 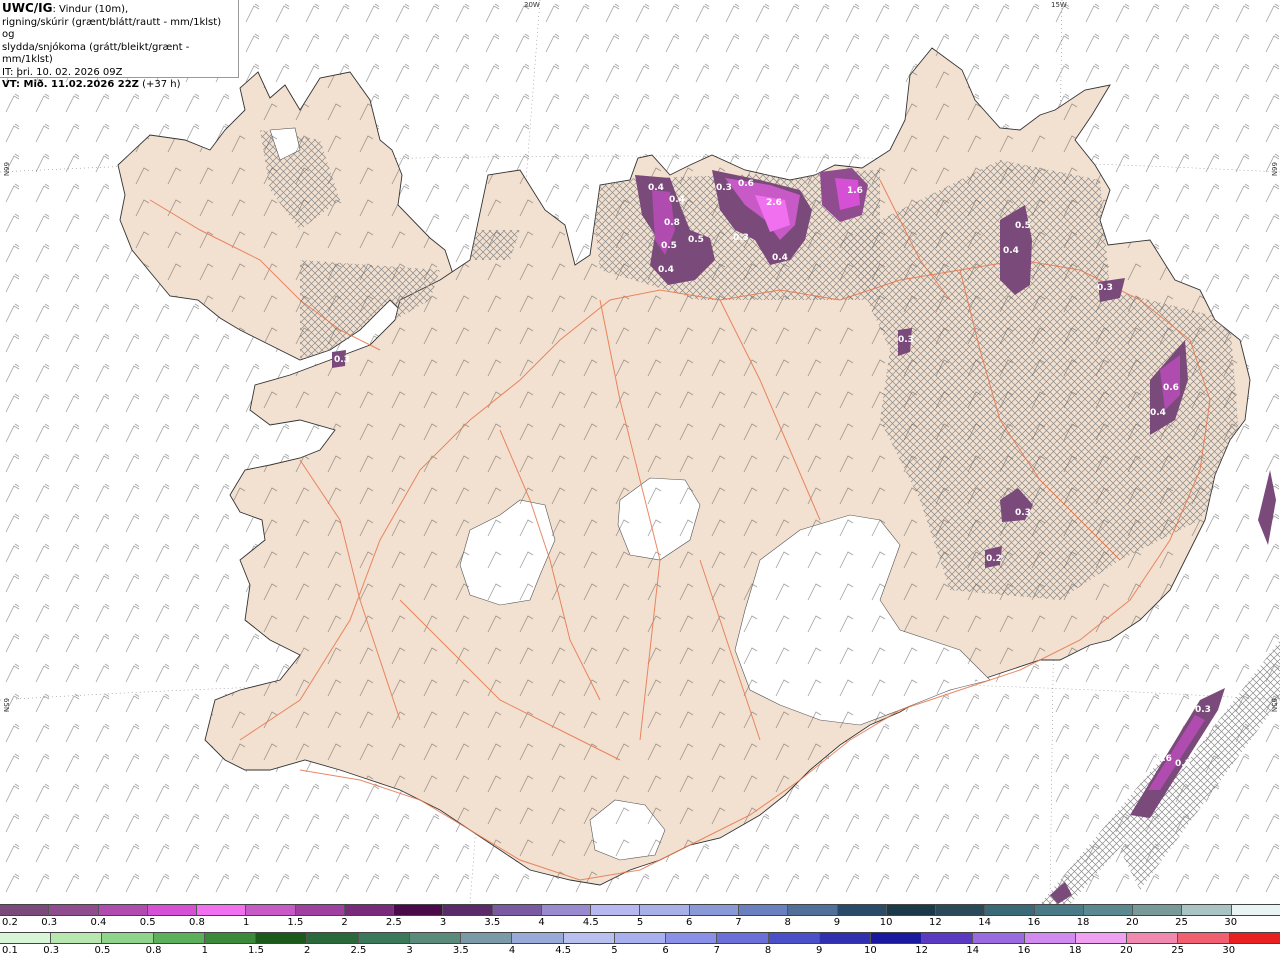 I want to click on snow-tick-label: 4, so click(x=541, y=922).